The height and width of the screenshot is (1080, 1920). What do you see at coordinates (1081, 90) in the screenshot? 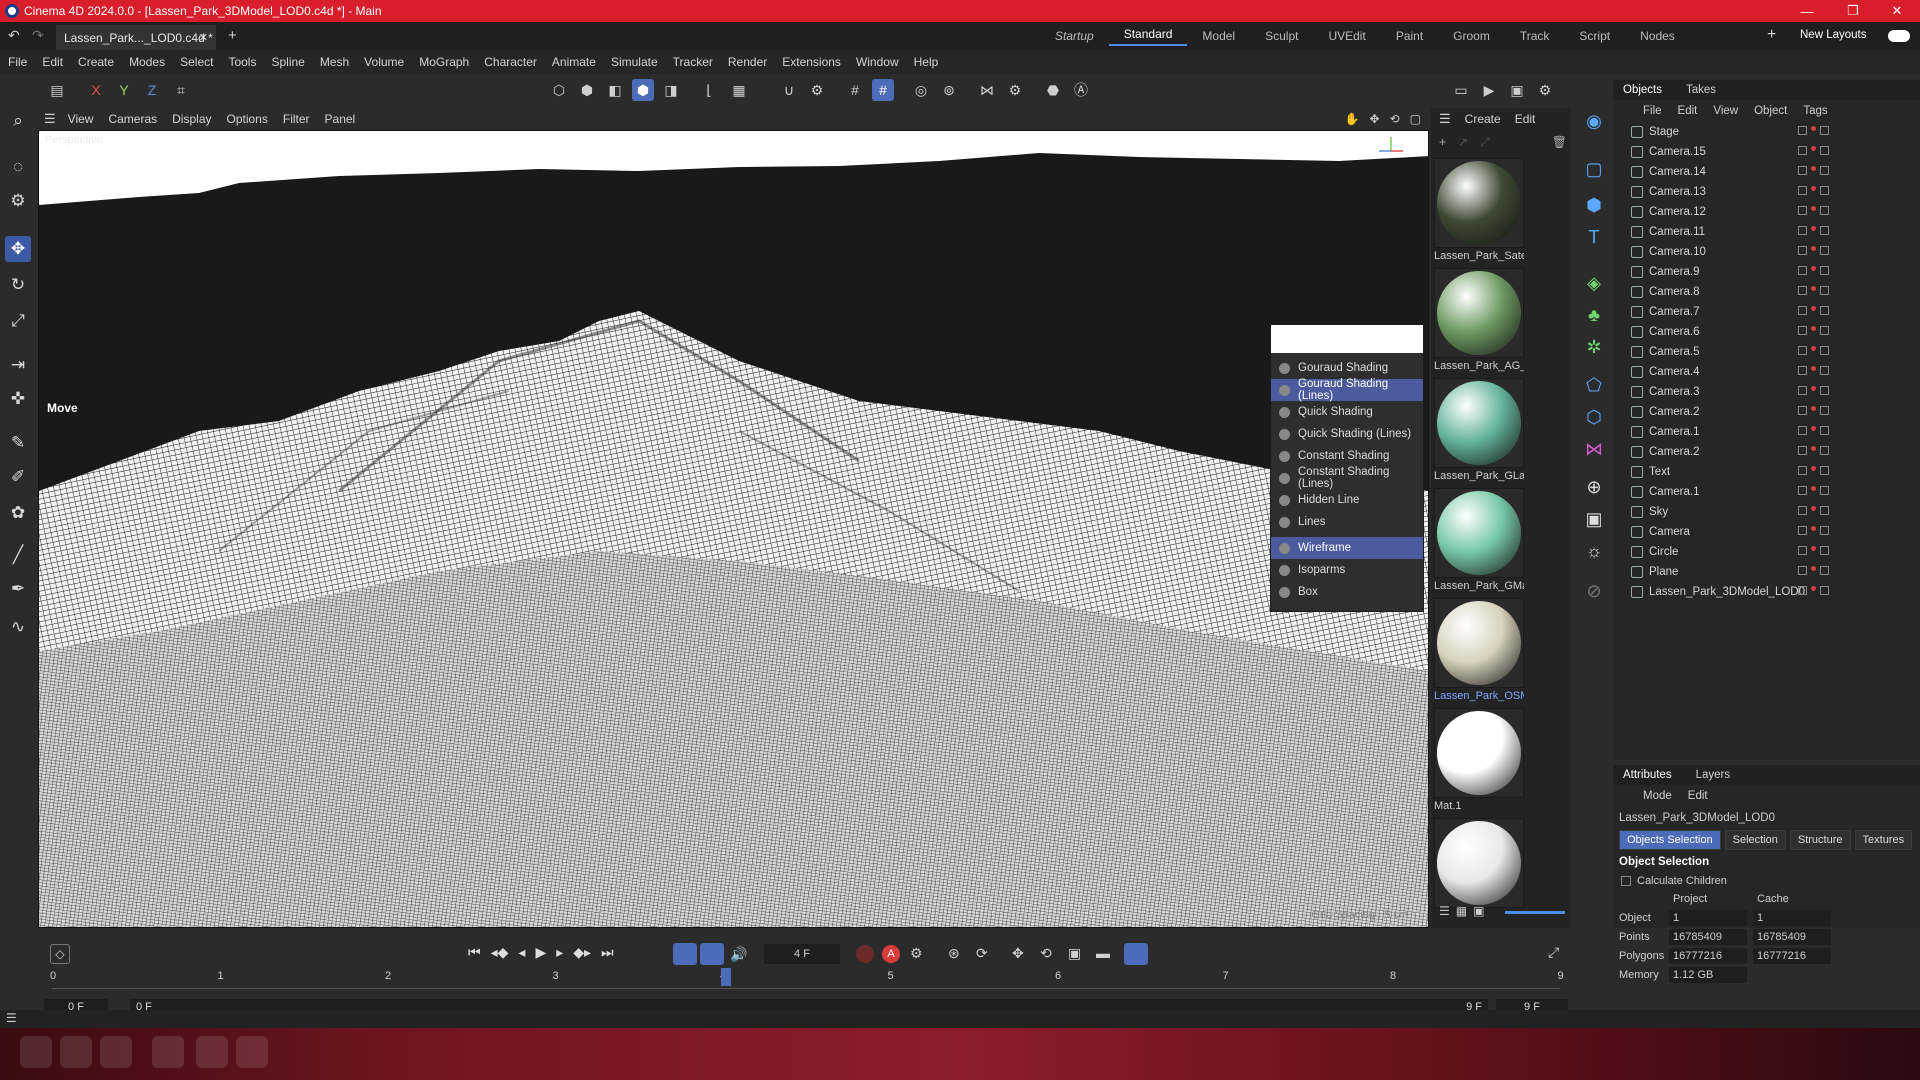
I see `render-settings-a-icon: Ⓐ` at bounding box center [1081, 90].